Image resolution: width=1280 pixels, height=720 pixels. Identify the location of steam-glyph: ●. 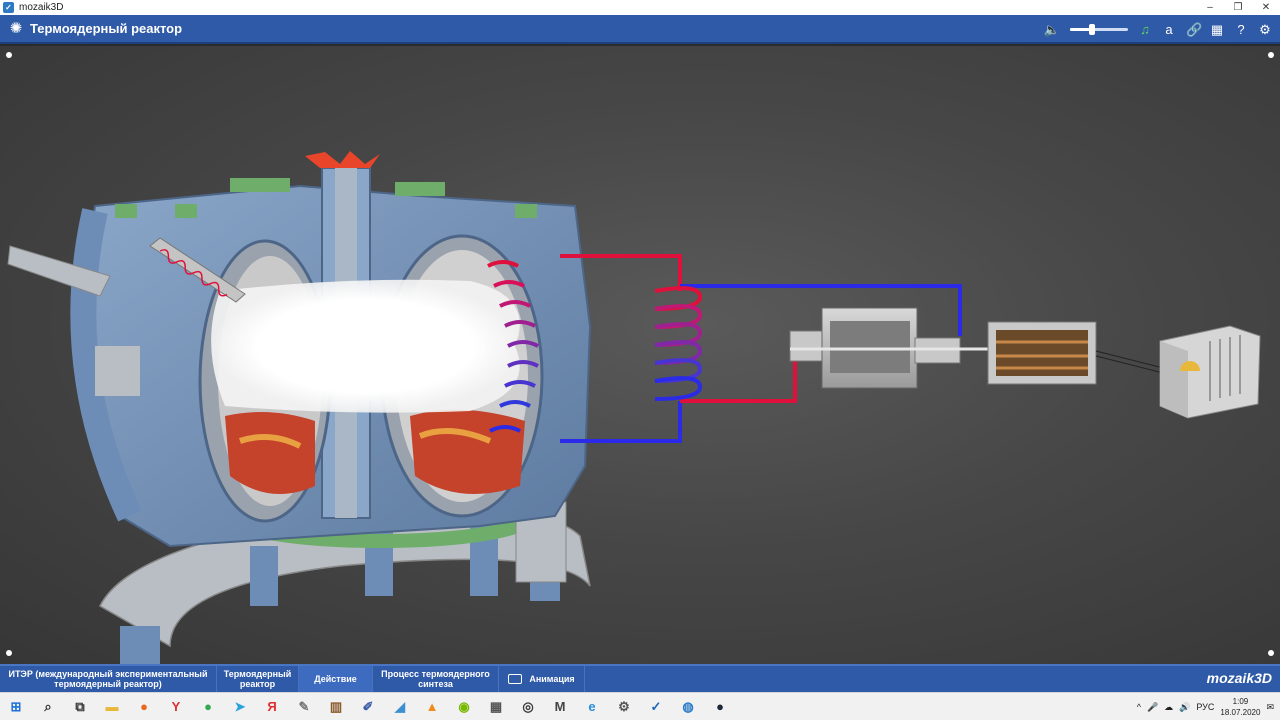
(720, 706).